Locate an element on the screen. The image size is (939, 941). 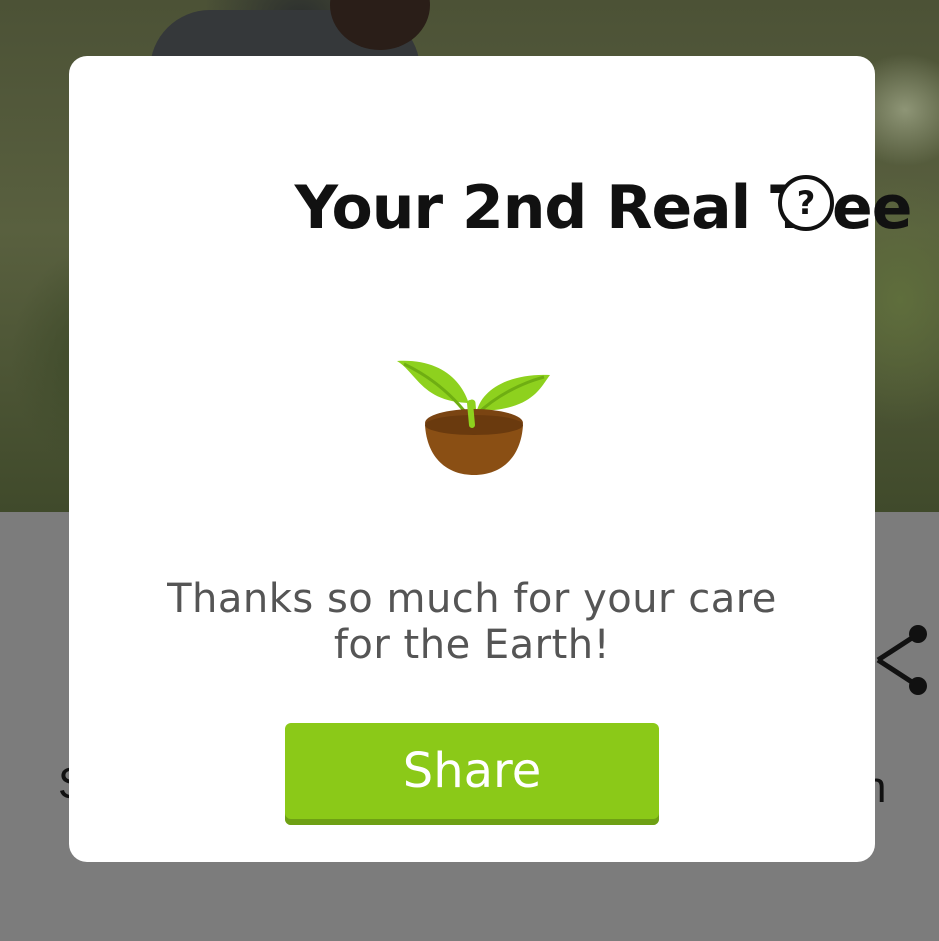
share-icon is located at coordinates (898, 660).